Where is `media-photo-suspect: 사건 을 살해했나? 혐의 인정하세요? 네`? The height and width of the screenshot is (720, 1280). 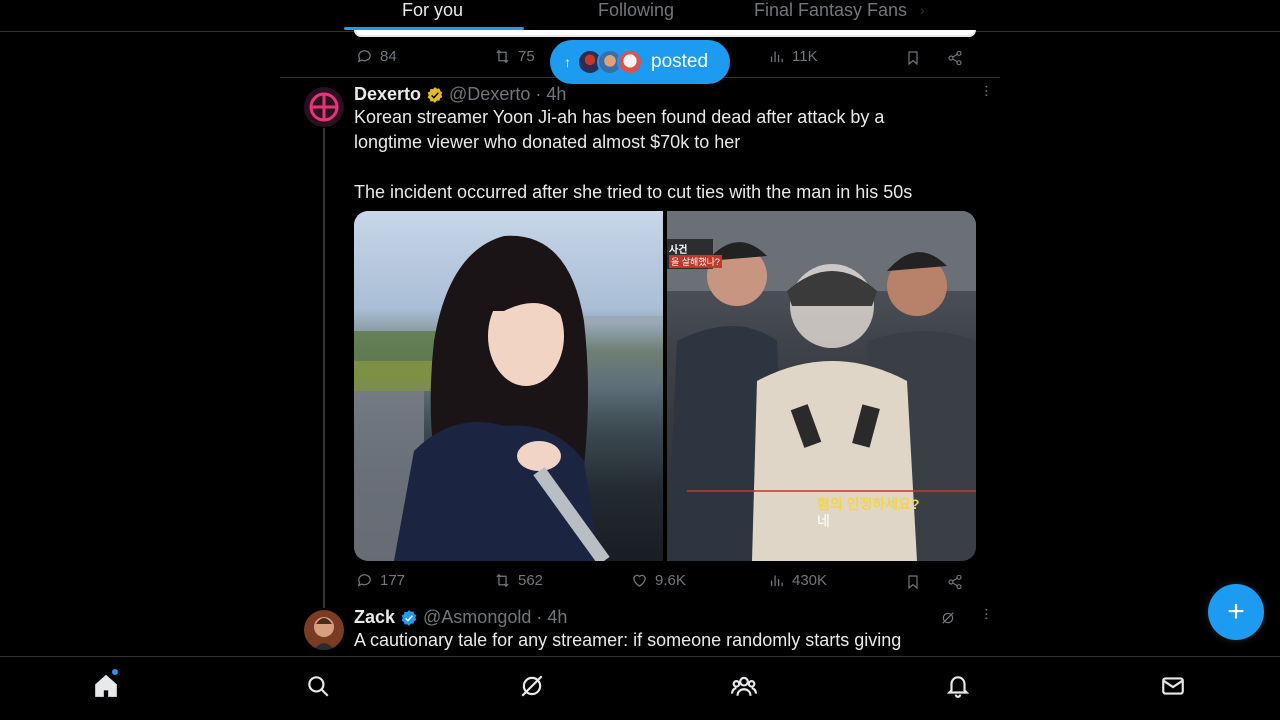
media-photo-suspect: 사건 을 살해했나? 혐의 인정하세요? 네 is located at coordinates (821, 386).